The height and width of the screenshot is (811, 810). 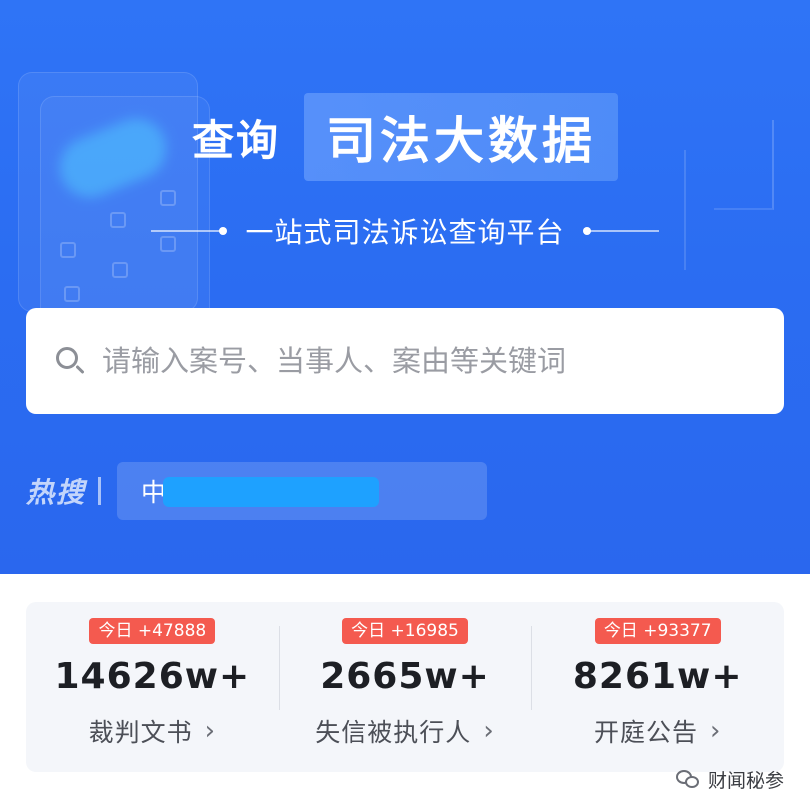 What do you see at coordinates (422, 361) in the screenshot?
I see `search-input` at bounding box center [422, 361].